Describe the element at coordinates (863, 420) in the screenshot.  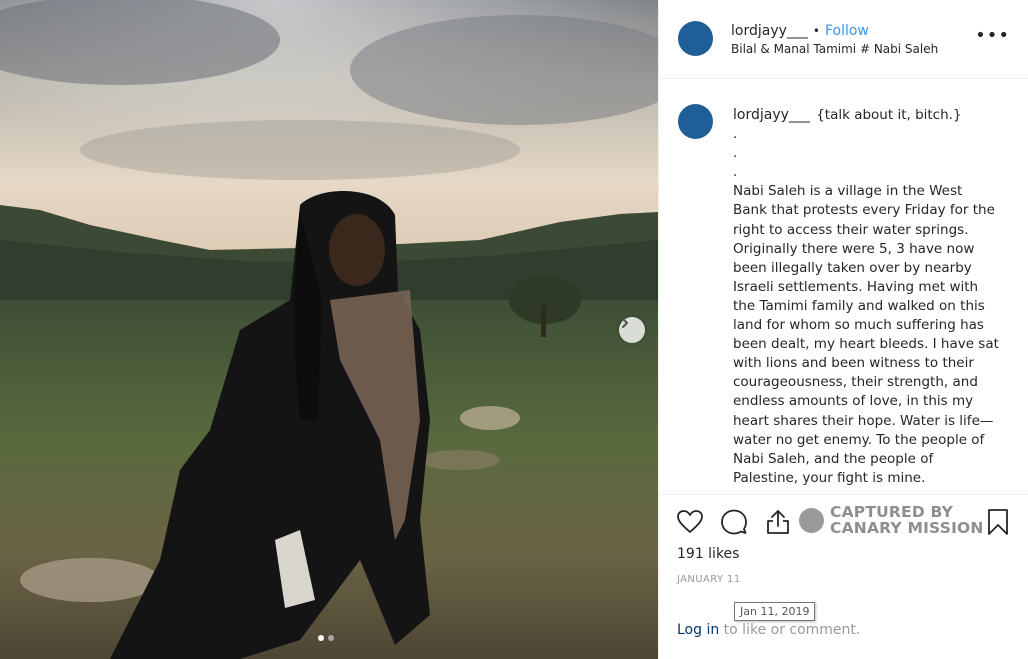
I see `caption-line: heart shares their hope. Water is life—` at that location.